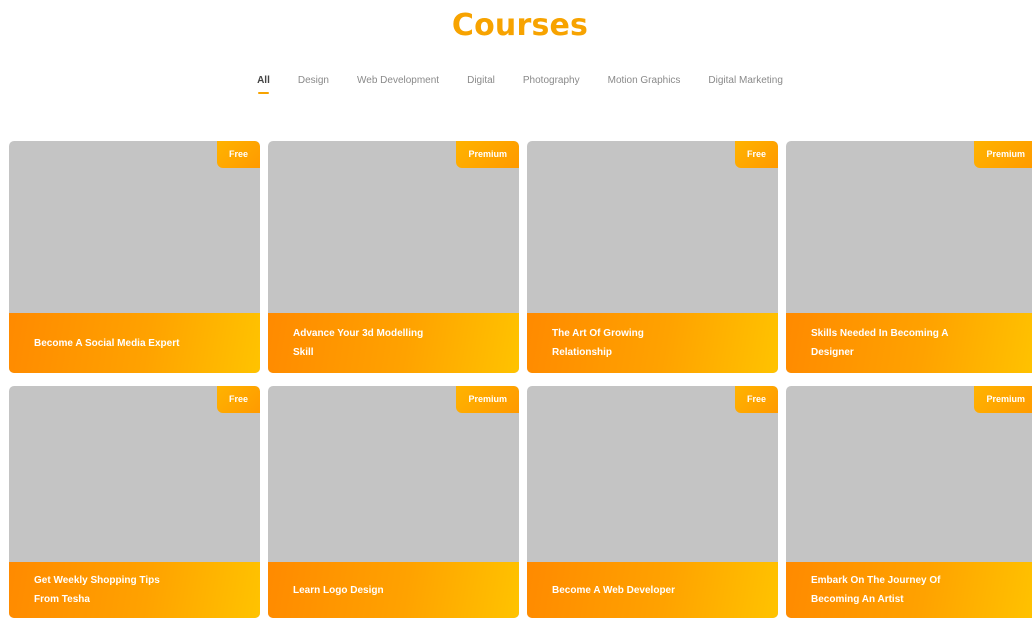 The height and width of the screenshot is (618, 1032). I want to click on course-footer: Become A Social Media Expert, so click(134, 343).